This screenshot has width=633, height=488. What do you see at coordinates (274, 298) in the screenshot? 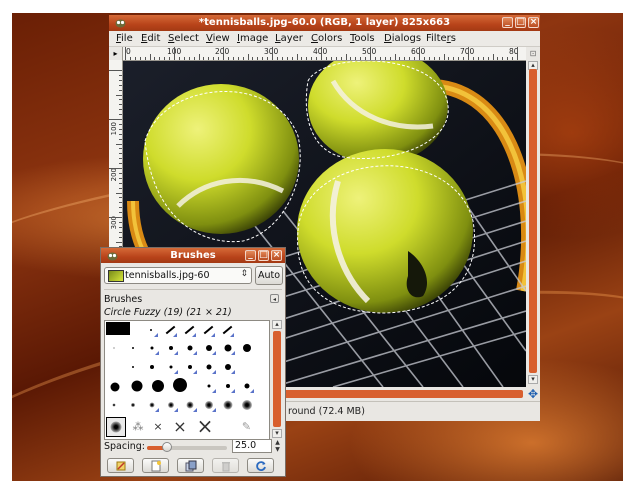
I see `tab-menu-icon: ◂` at bounding box center [274, 298].